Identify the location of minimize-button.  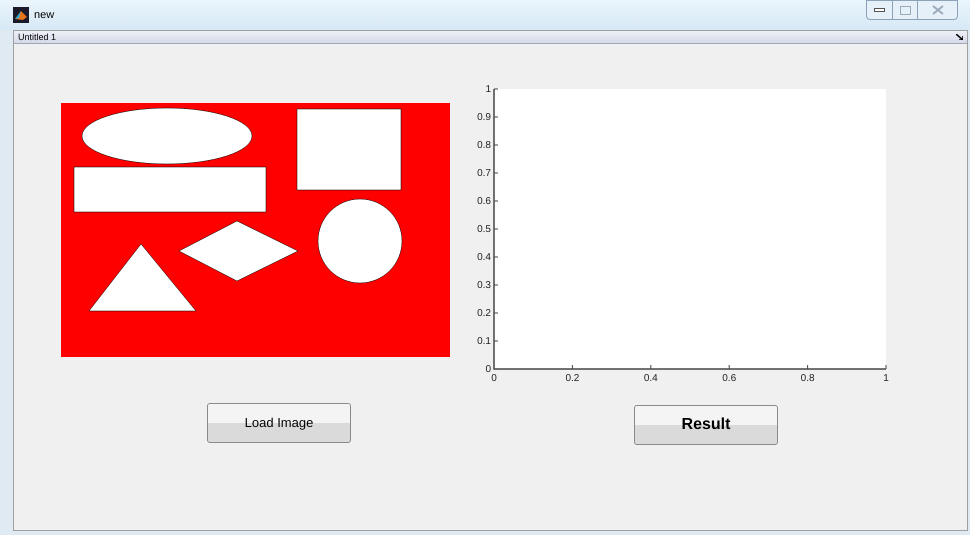
(879, 10).